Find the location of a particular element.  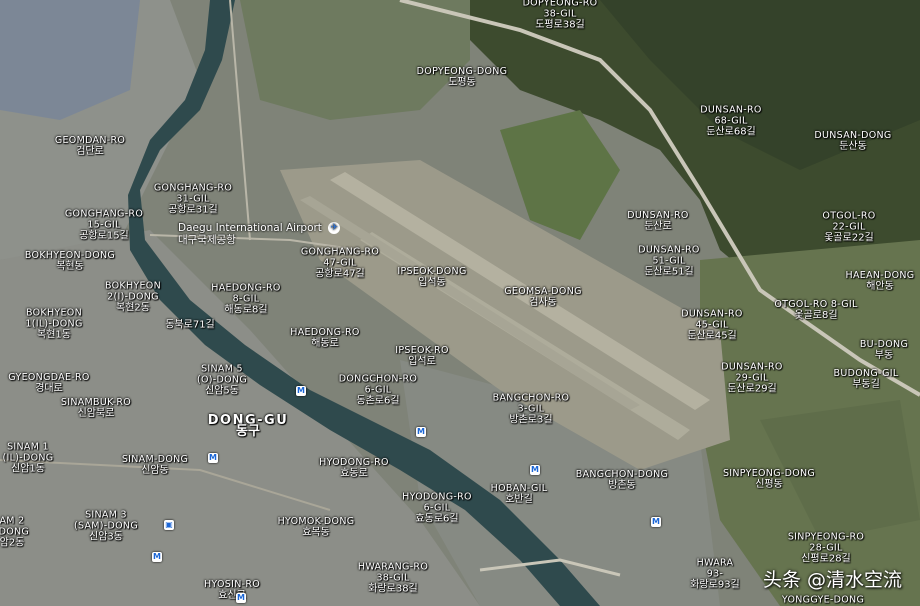

place-label-dunsan-ro-29-gil: DUNSAN-RO 29-GIL 둔산로29길 is located at coordinates (751, 378).